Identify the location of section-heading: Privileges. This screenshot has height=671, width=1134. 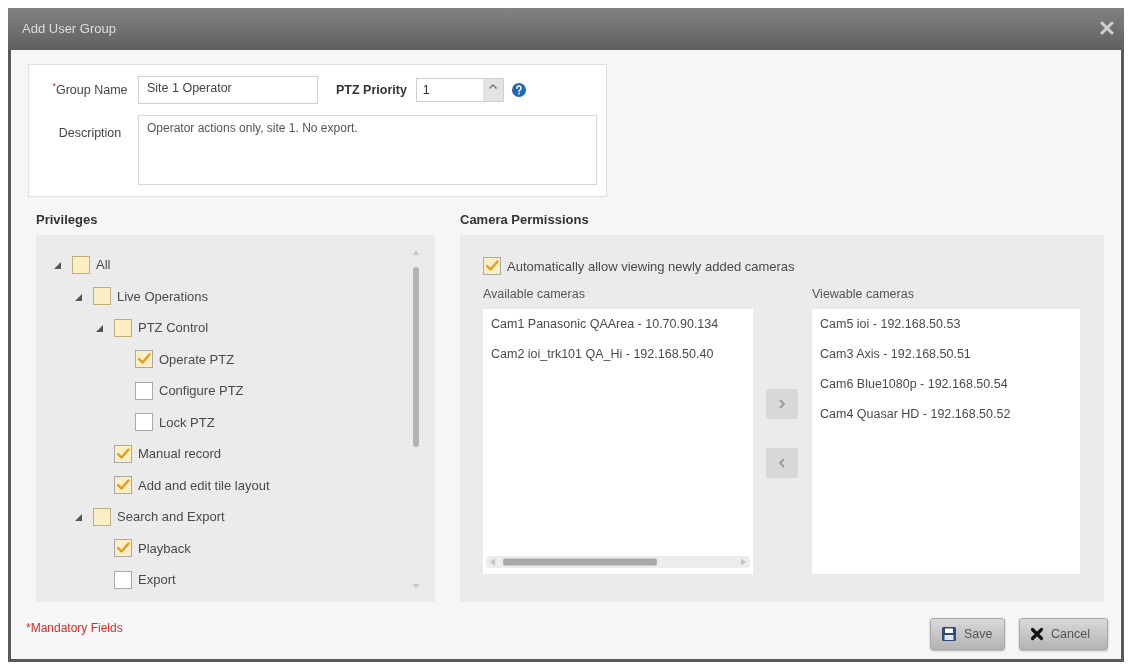
(67, 220).